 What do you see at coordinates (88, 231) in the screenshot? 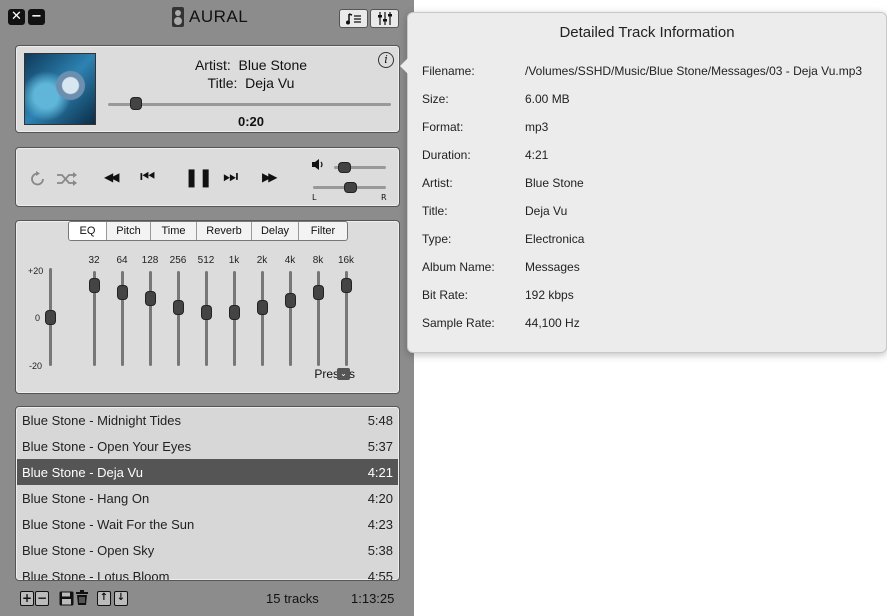
I see `tab-eq: EQ` at bounding box center [88, 231].